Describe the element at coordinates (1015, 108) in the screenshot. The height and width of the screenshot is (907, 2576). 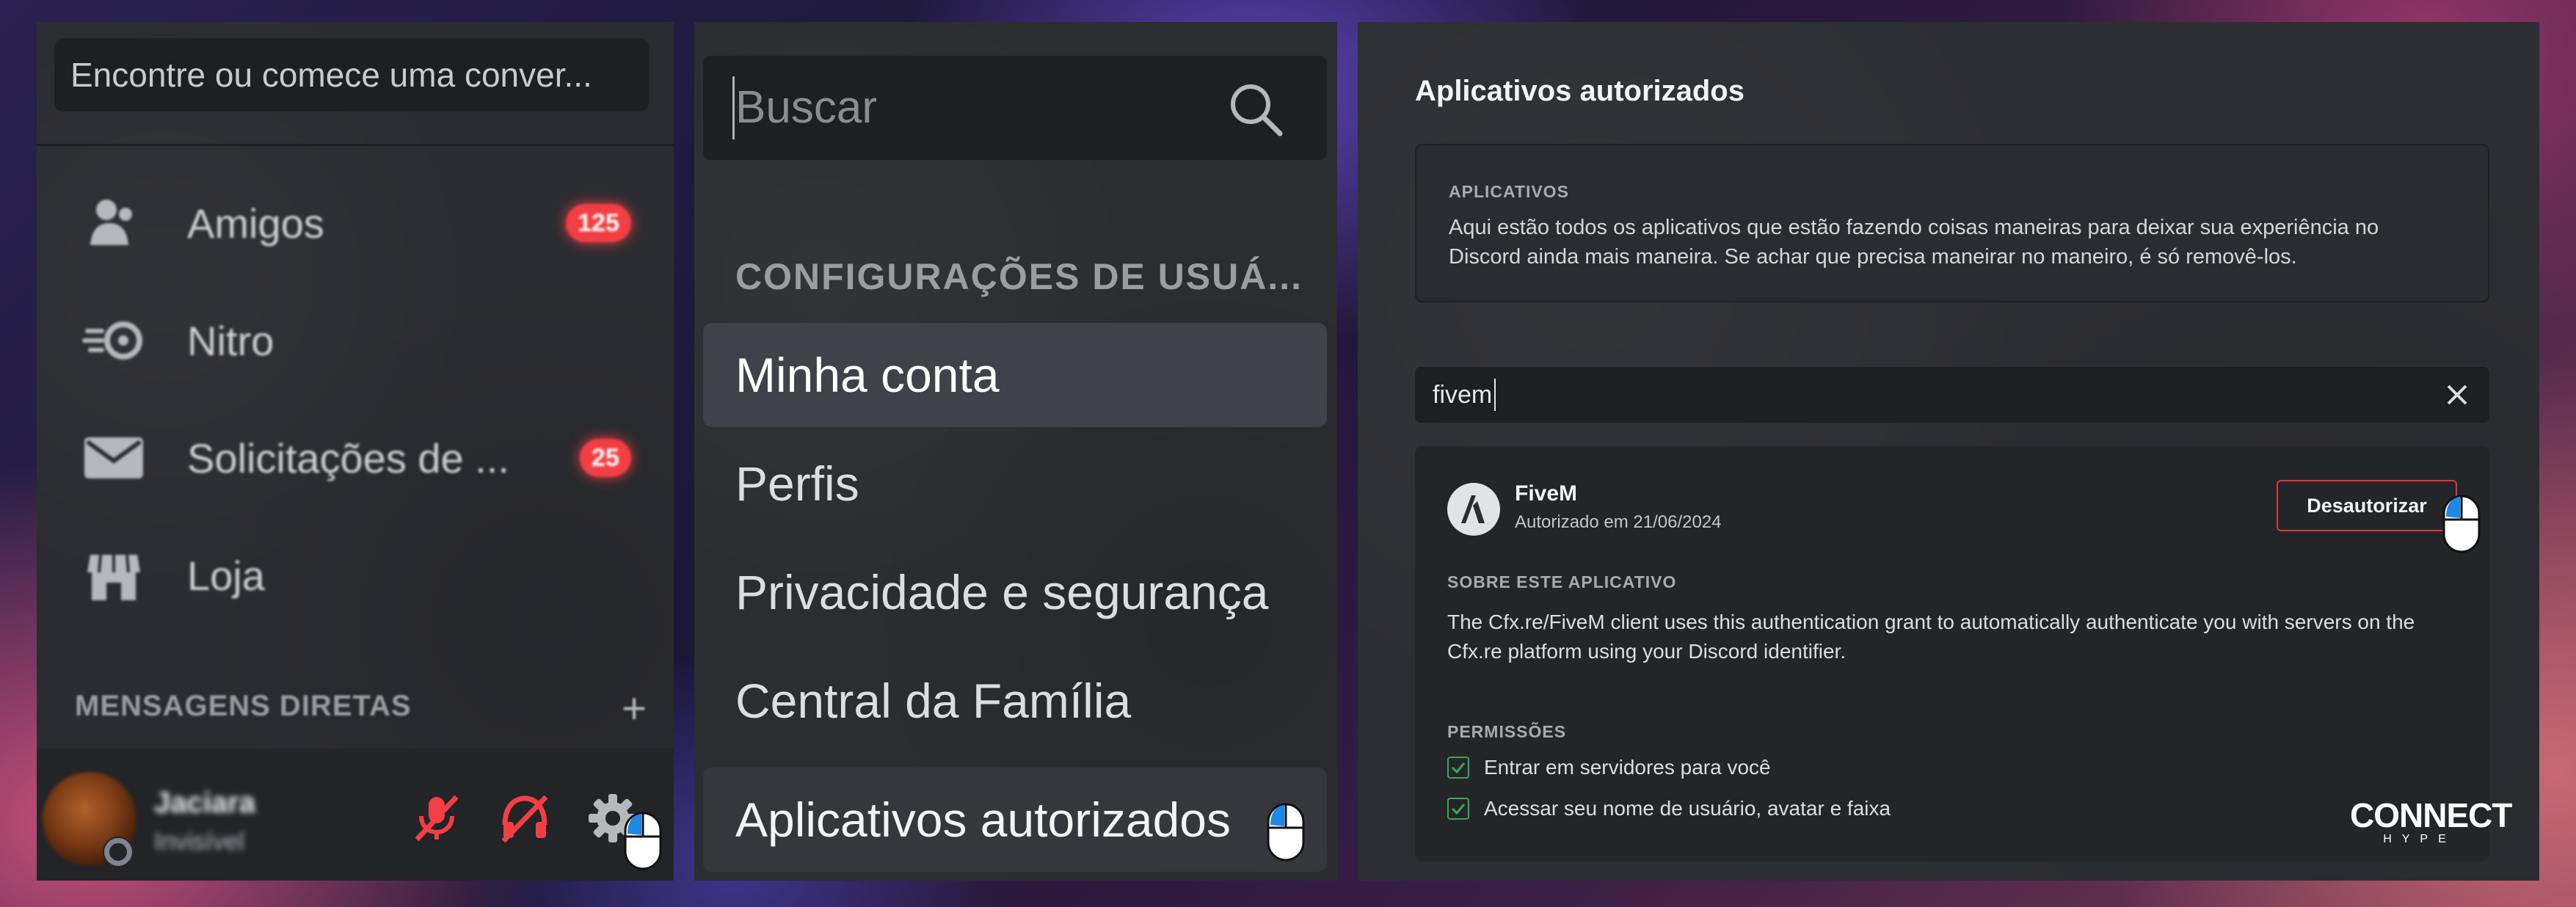
I see `settings-search-input: Buscar` at that location.